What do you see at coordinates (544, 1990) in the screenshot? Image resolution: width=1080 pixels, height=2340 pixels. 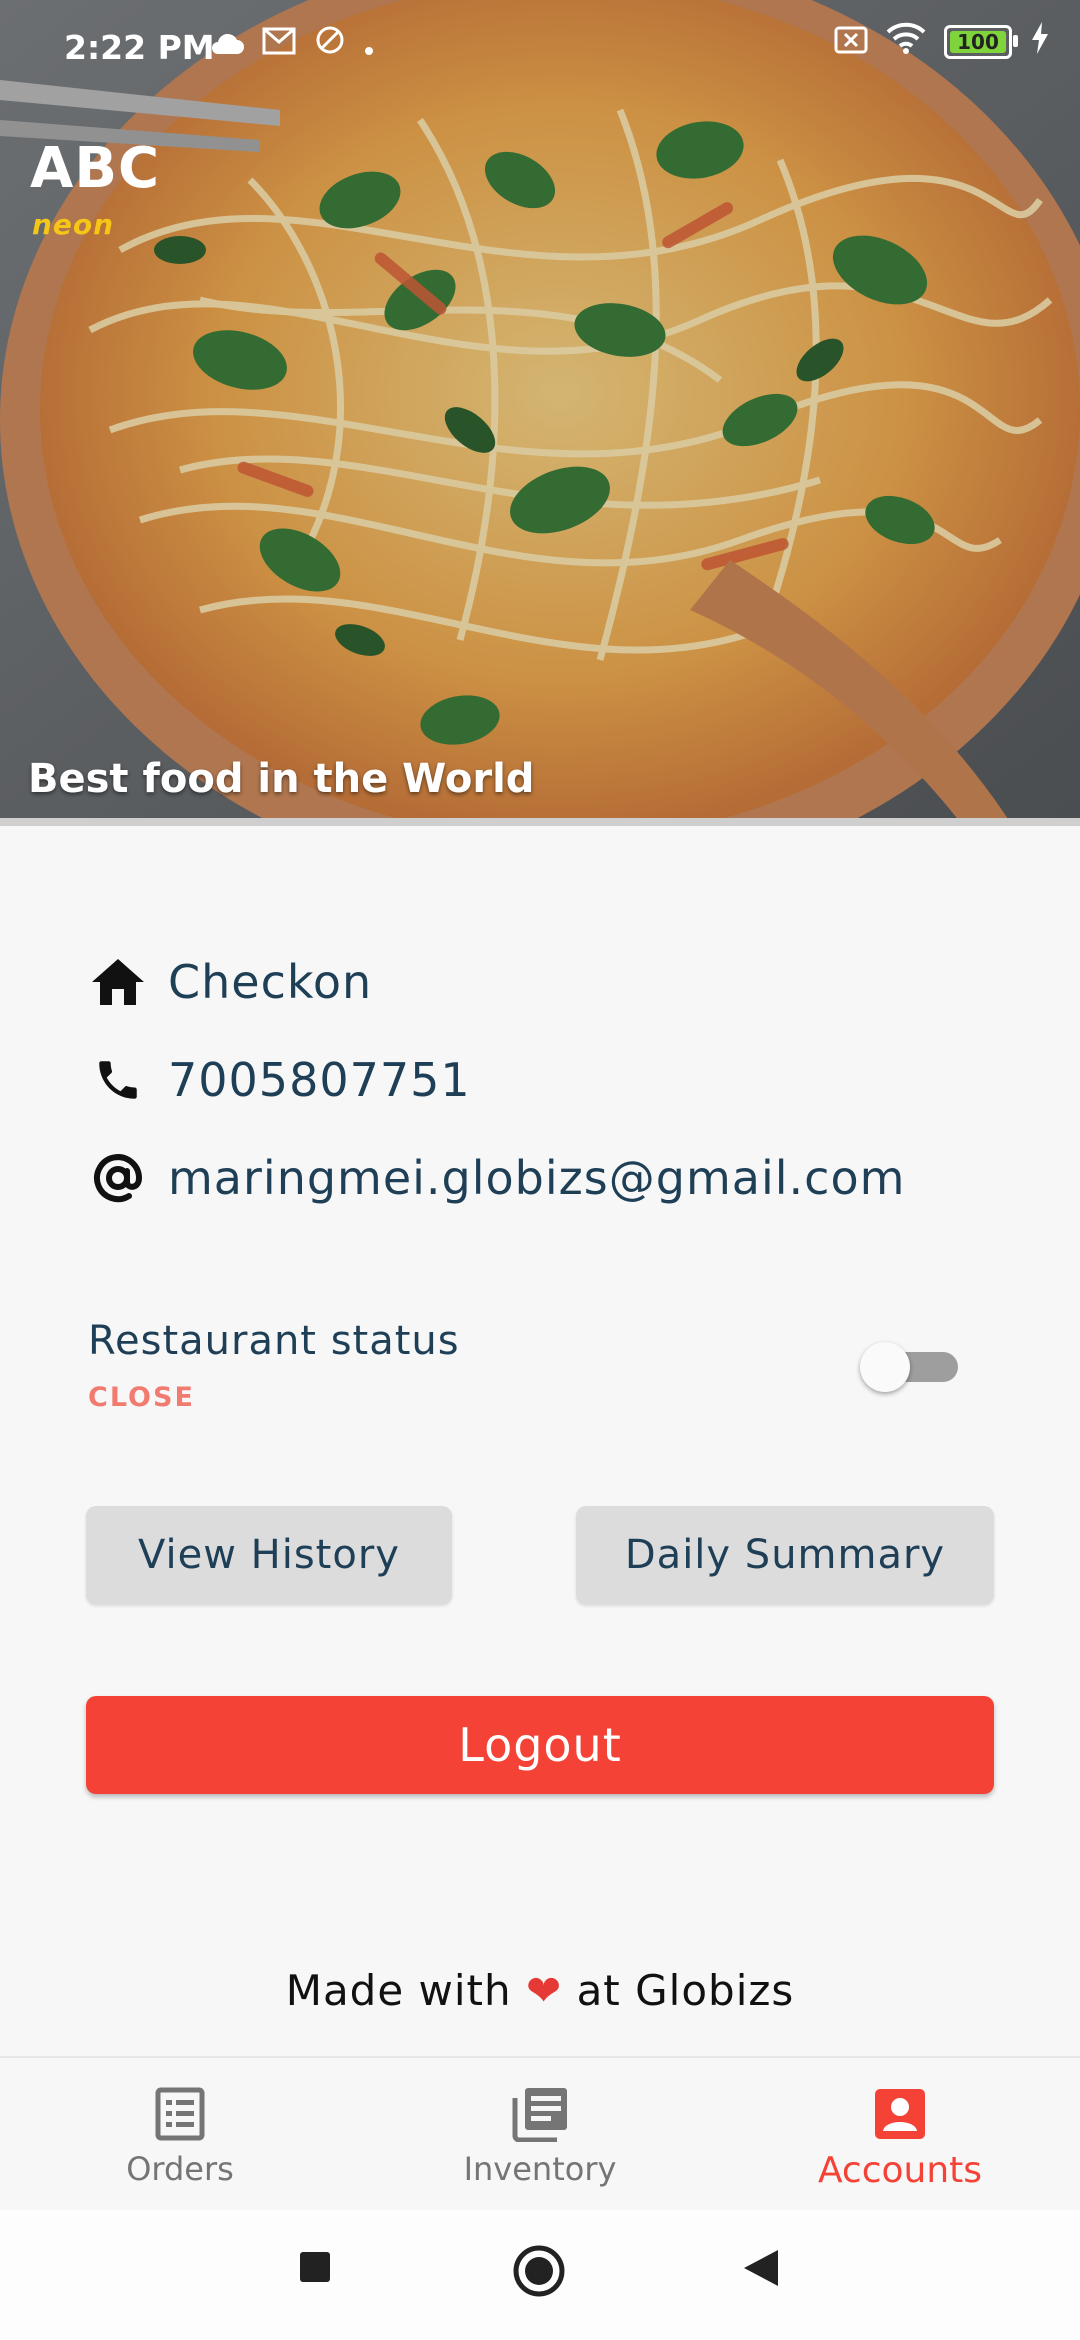 I see `heart-icon: ❤` at bounding box center [544, 1990].